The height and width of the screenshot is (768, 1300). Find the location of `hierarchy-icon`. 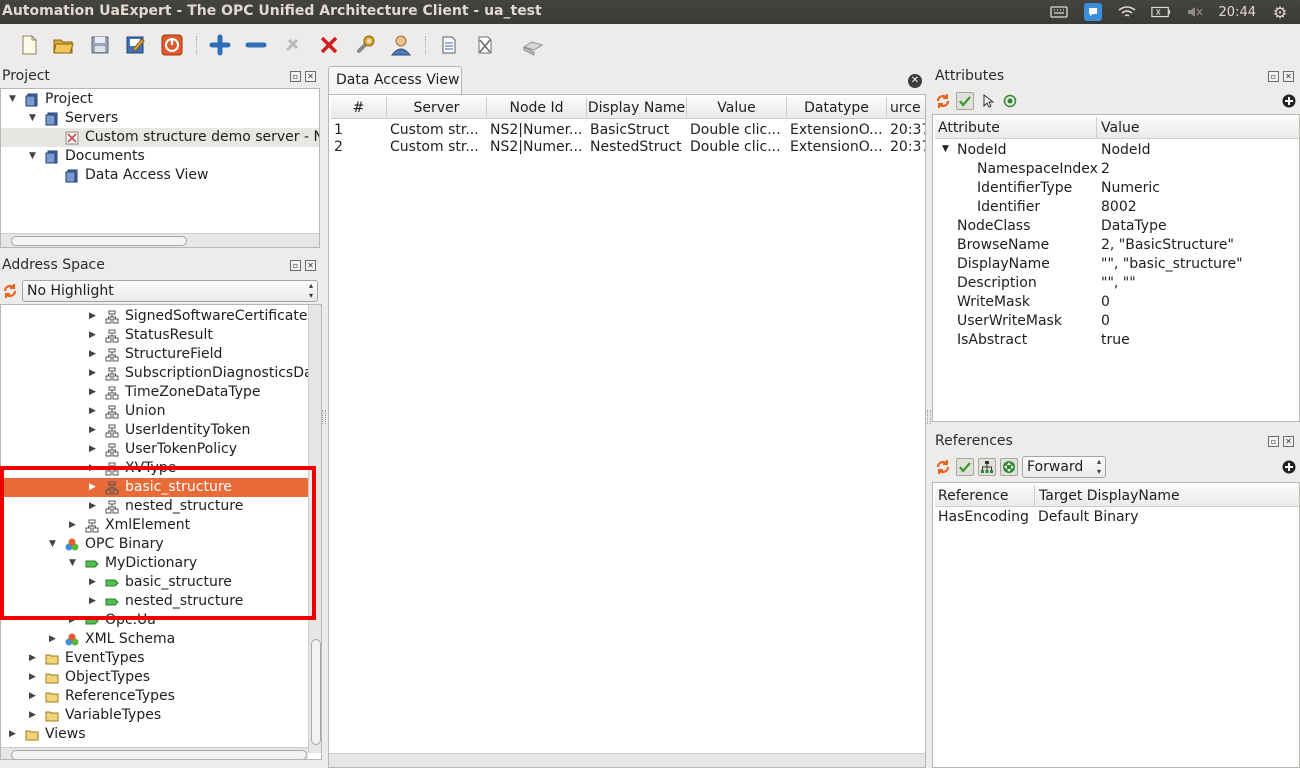

hierarchy-icon is located at coordinates (987, 467).